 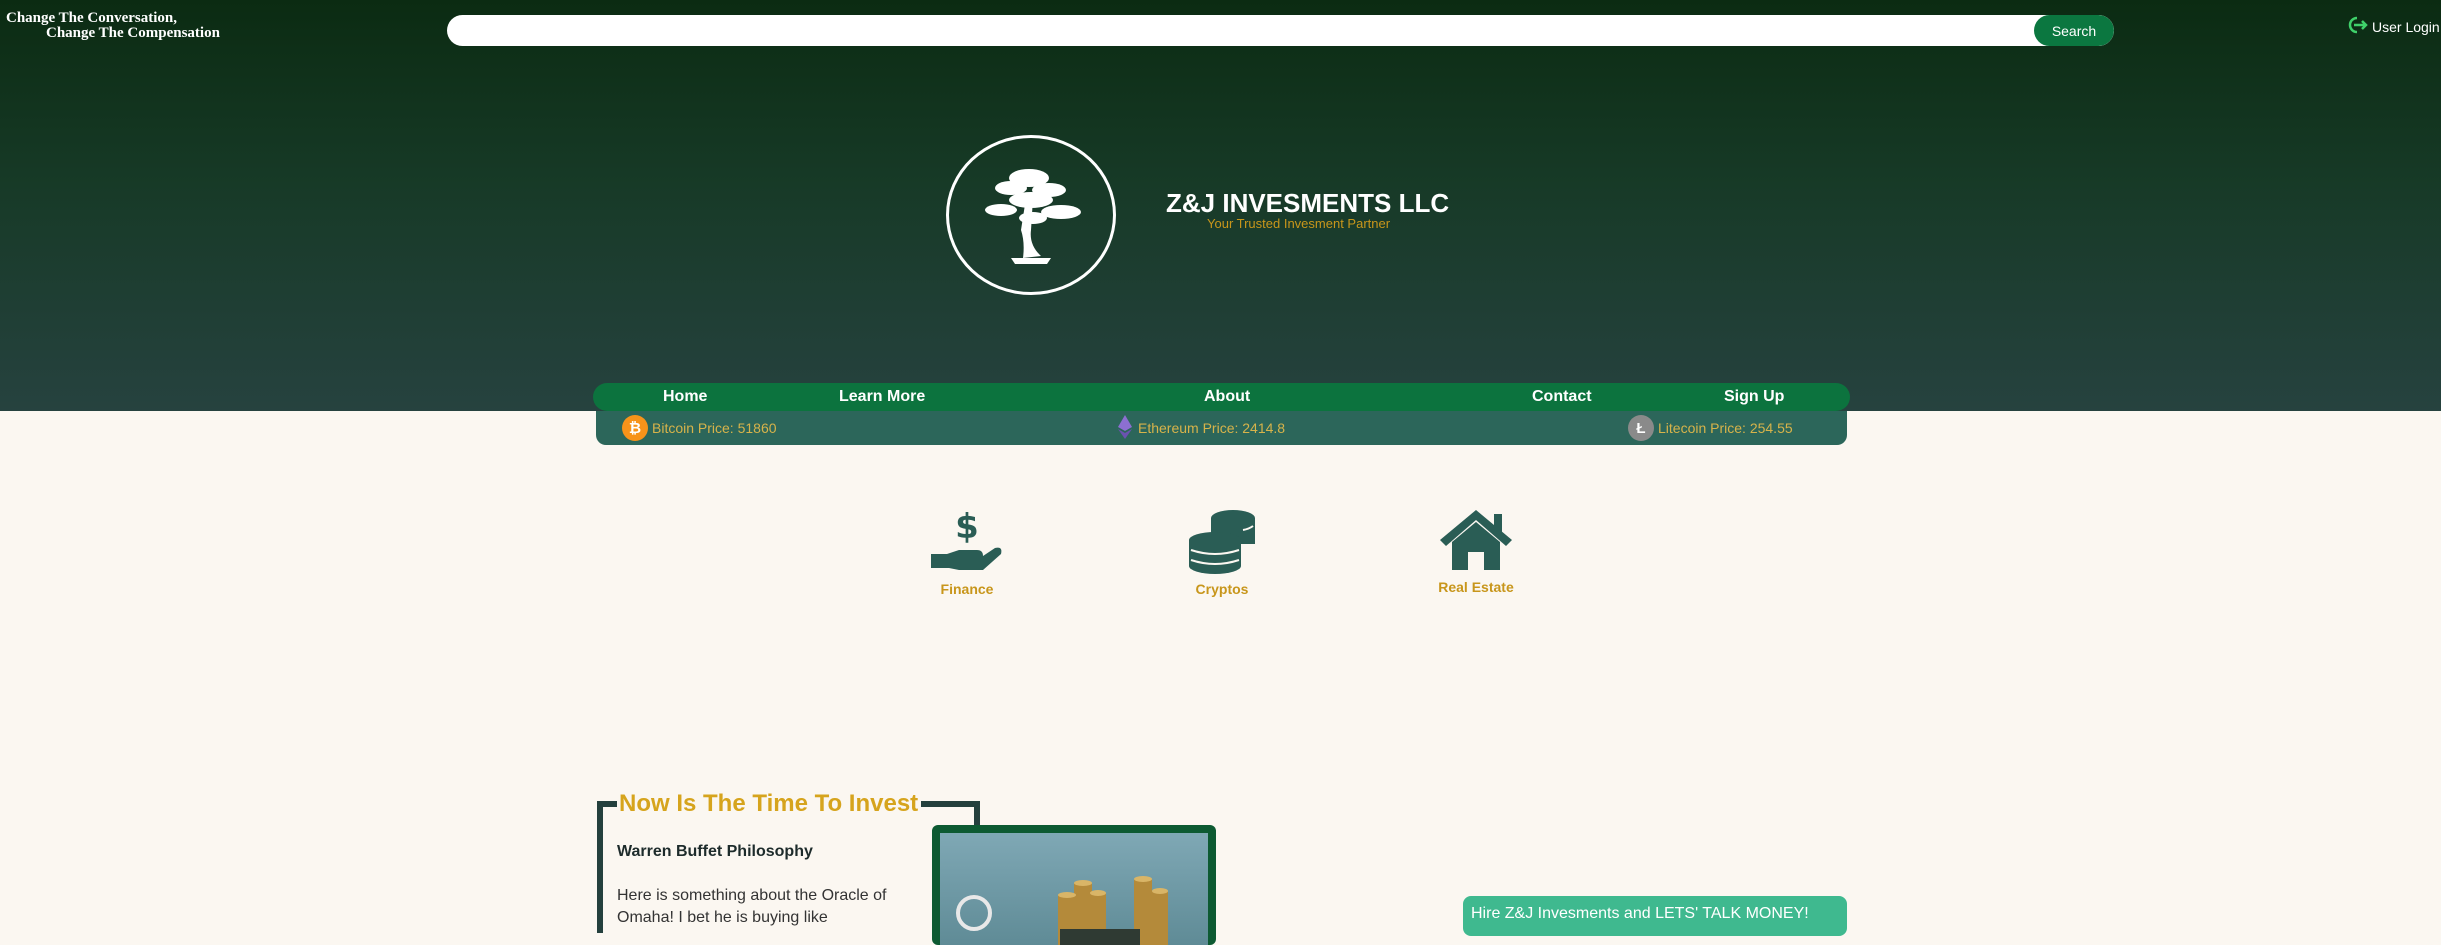 What do you see at coordinates (1243, 30) in the screenshot?
I see `search-input` at bounding box center [1243, 30].